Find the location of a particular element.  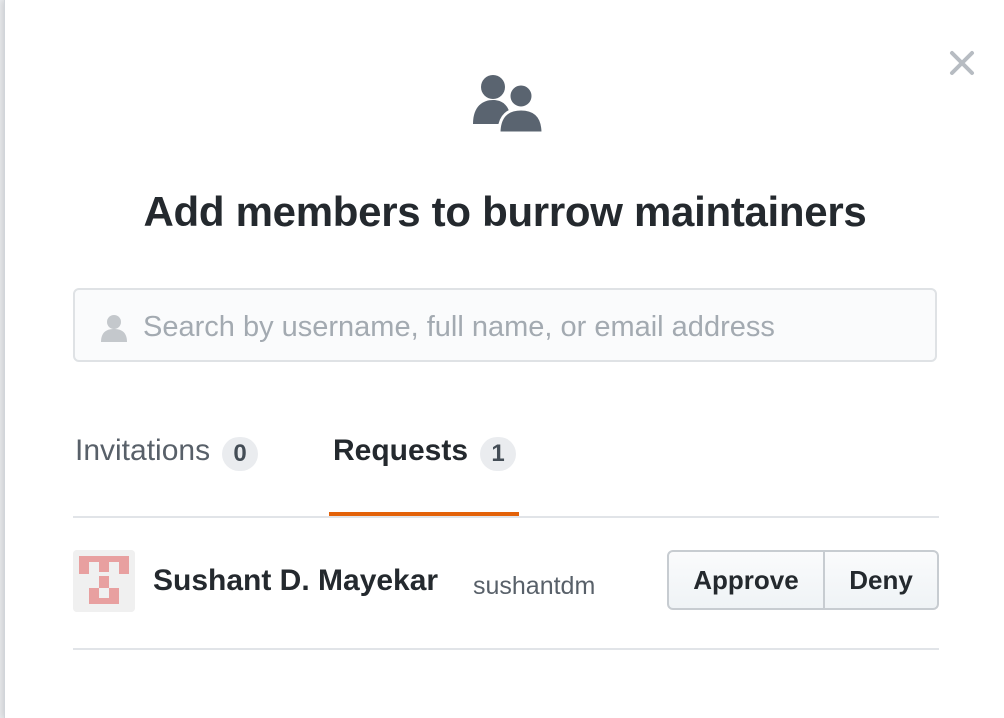

avatar is located at coordinates (104, 581).